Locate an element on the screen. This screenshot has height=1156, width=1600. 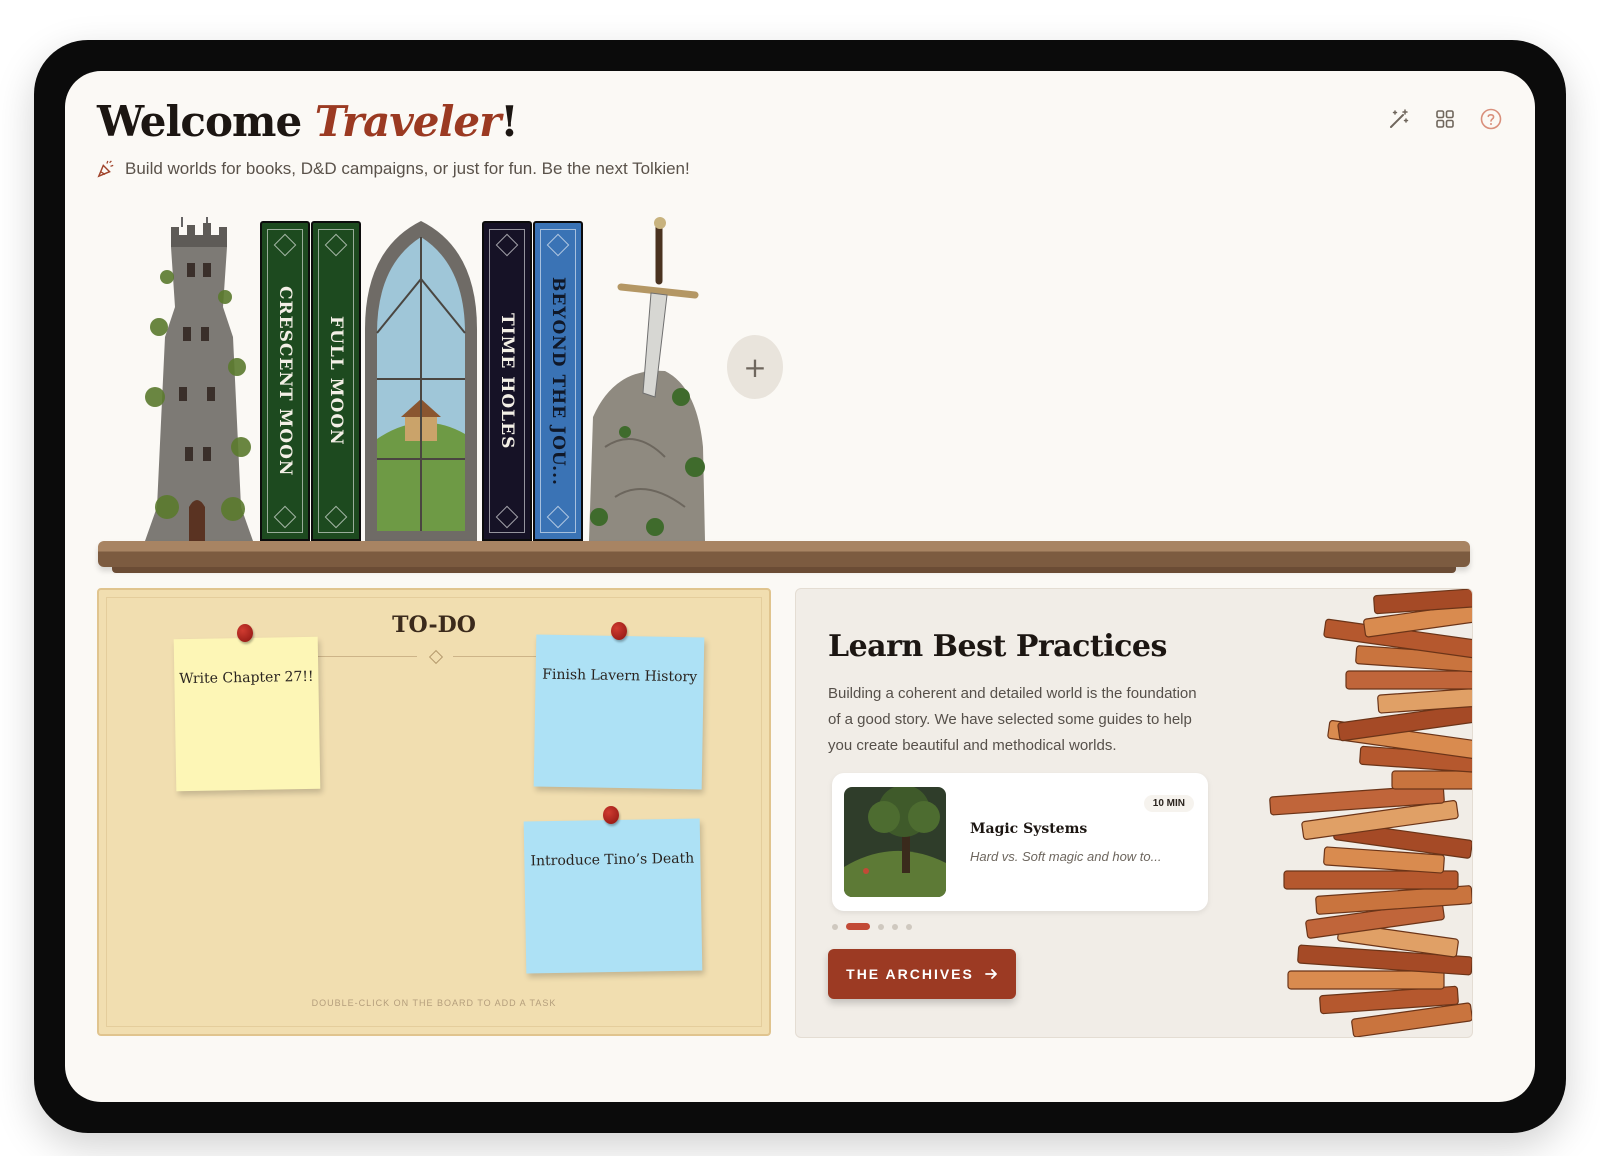
note-text: Write Chapter 27!! is located at coordinates (246, 678).